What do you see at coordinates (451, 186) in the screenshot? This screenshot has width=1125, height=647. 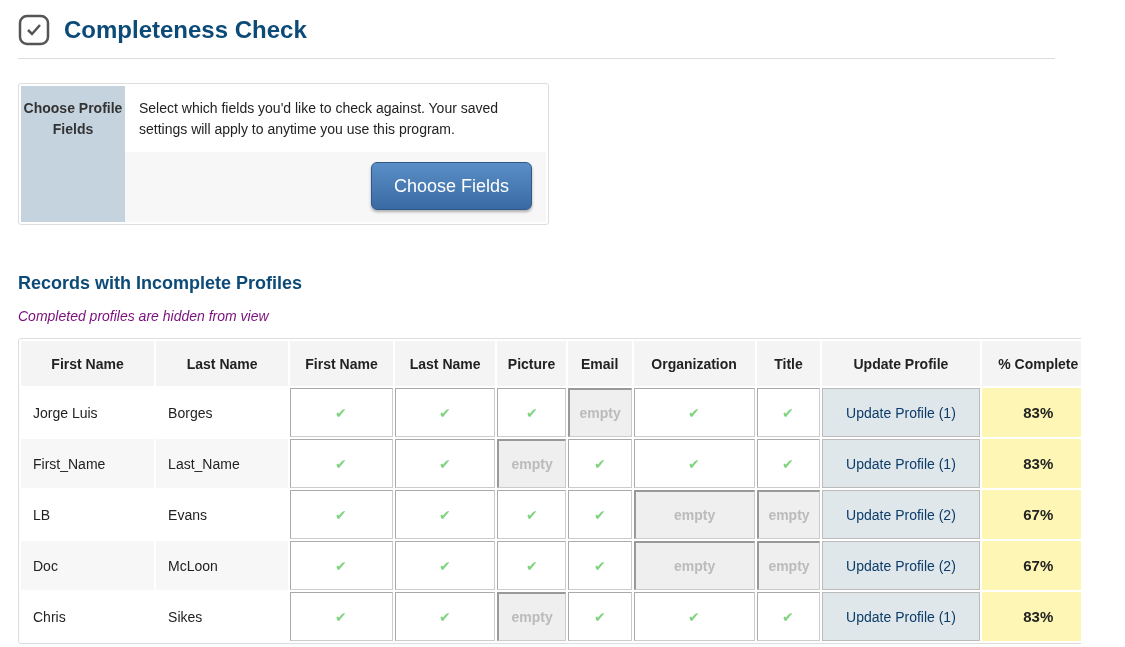 I see `choose-fields-button: Choose Fields` at bounding box center [451, 186].